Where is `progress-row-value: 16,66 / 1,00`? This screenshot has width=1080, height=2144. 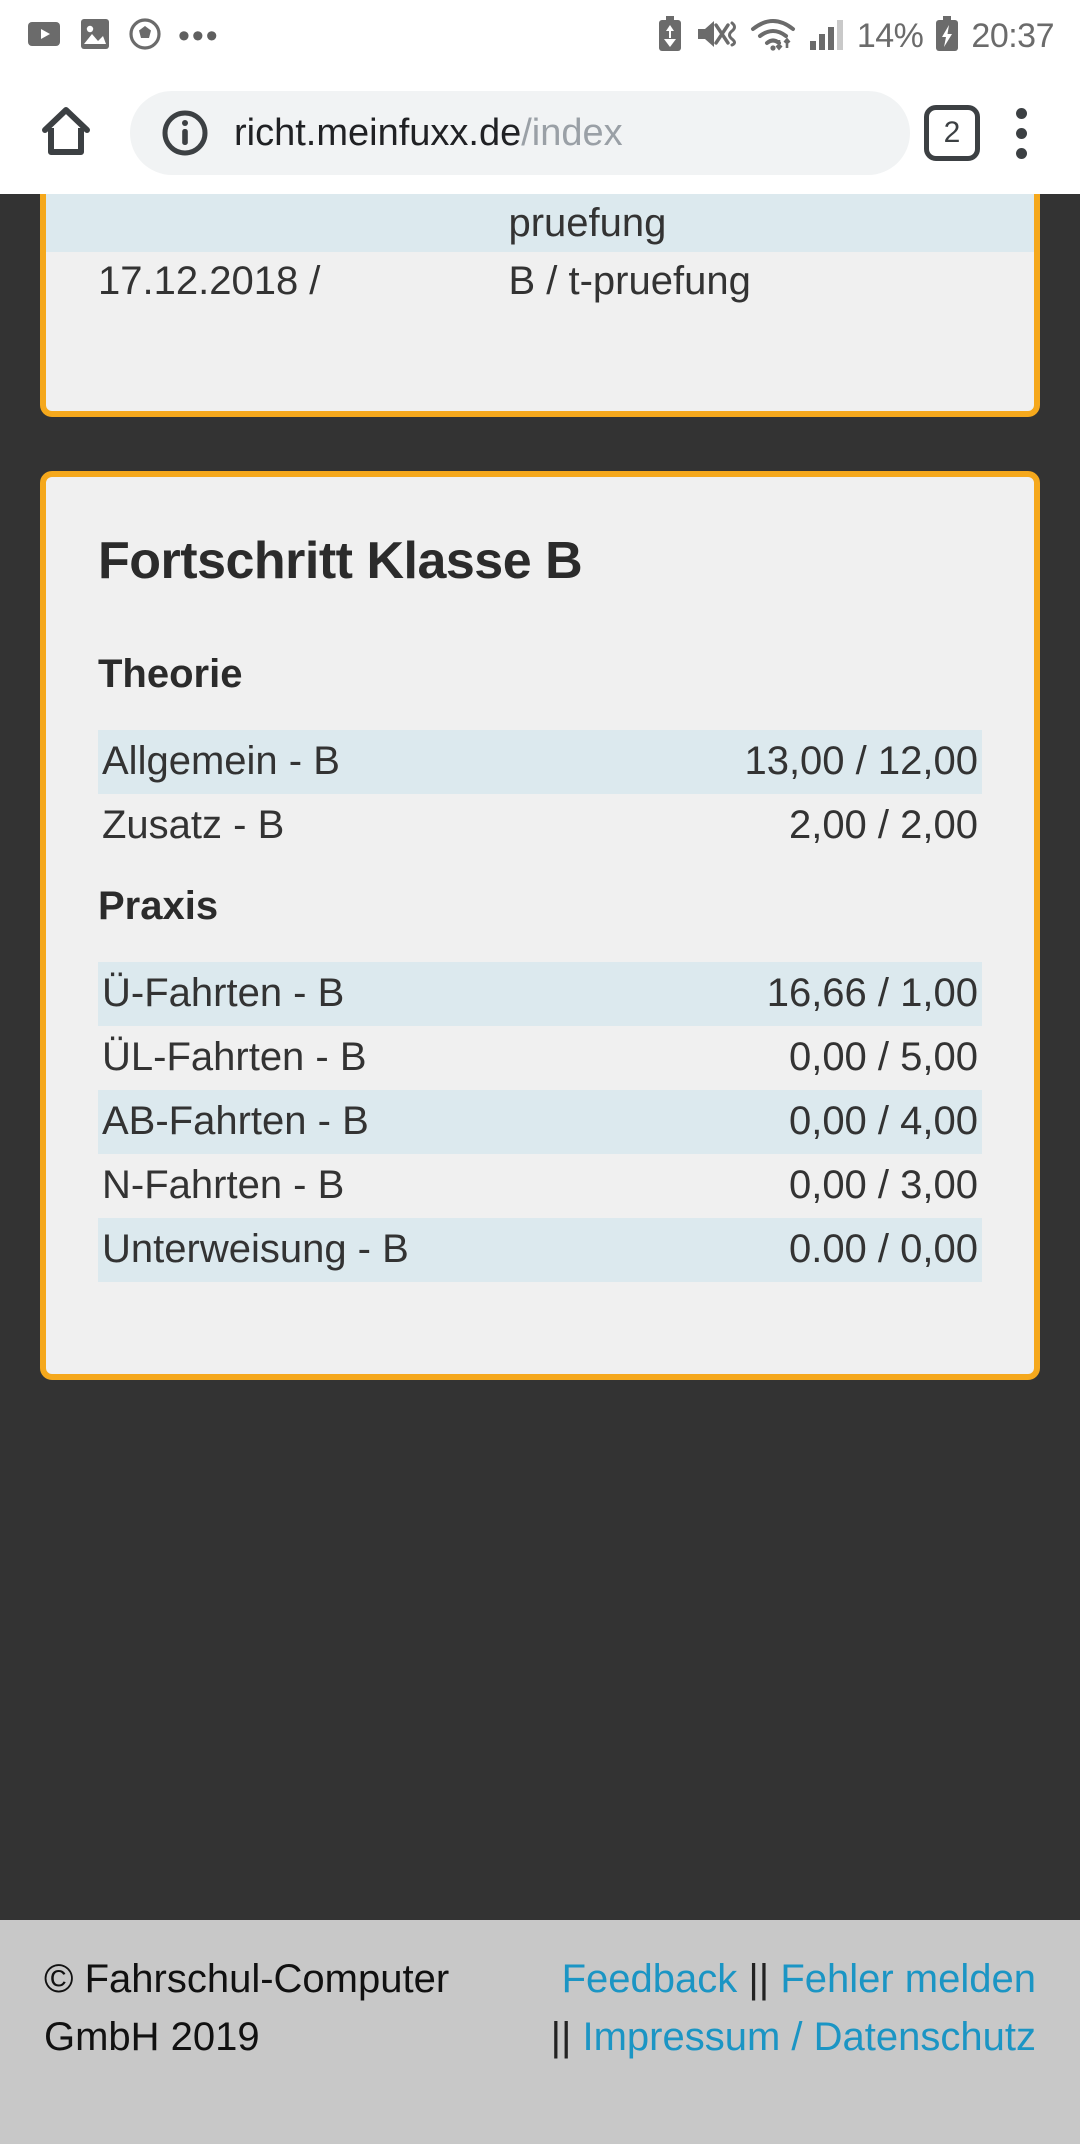 progress-row-value: 16,66 / 1,00 is located at coordinates (801, 994).